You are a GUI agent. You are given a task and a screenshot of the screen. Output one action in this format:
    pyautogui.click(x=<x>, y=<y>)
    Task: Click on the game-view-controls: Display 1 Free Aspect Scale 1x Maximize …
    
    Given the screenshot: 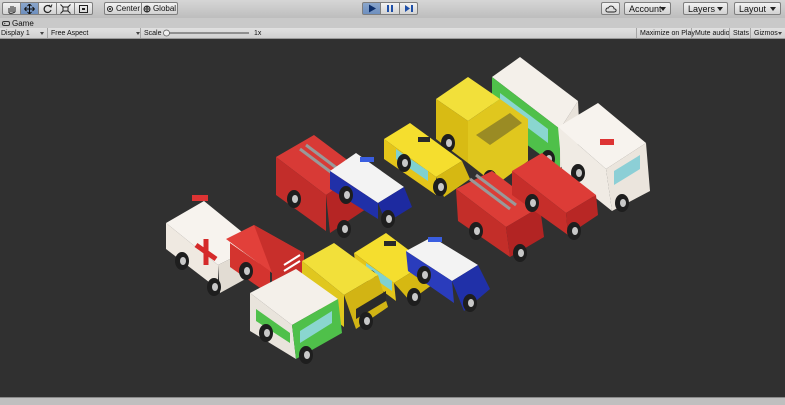 What is the action you would take?
    pyautogui.click(x=392, y=33)
    